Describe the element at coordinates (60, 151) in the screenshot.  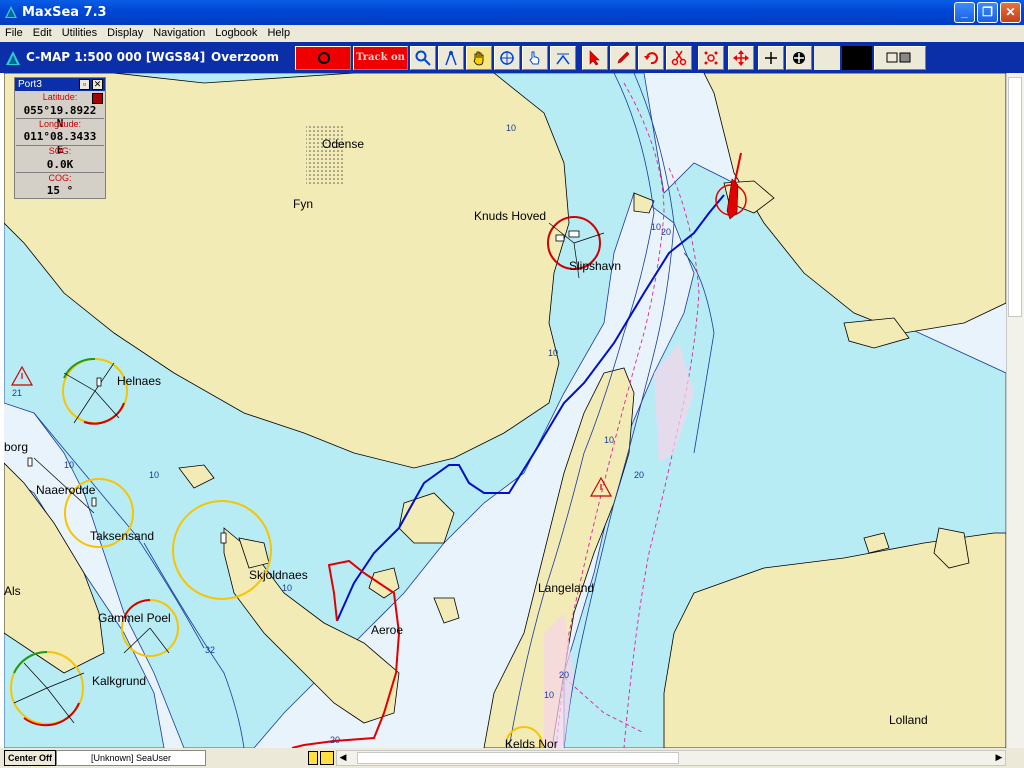
I see `sog-label: SOG:` at that location.